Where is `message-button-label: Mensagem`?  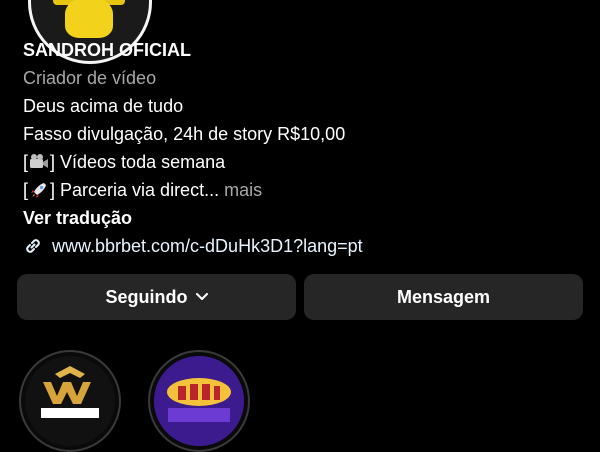 message-button-label: Mensagem is located at coordinates (443, 296).